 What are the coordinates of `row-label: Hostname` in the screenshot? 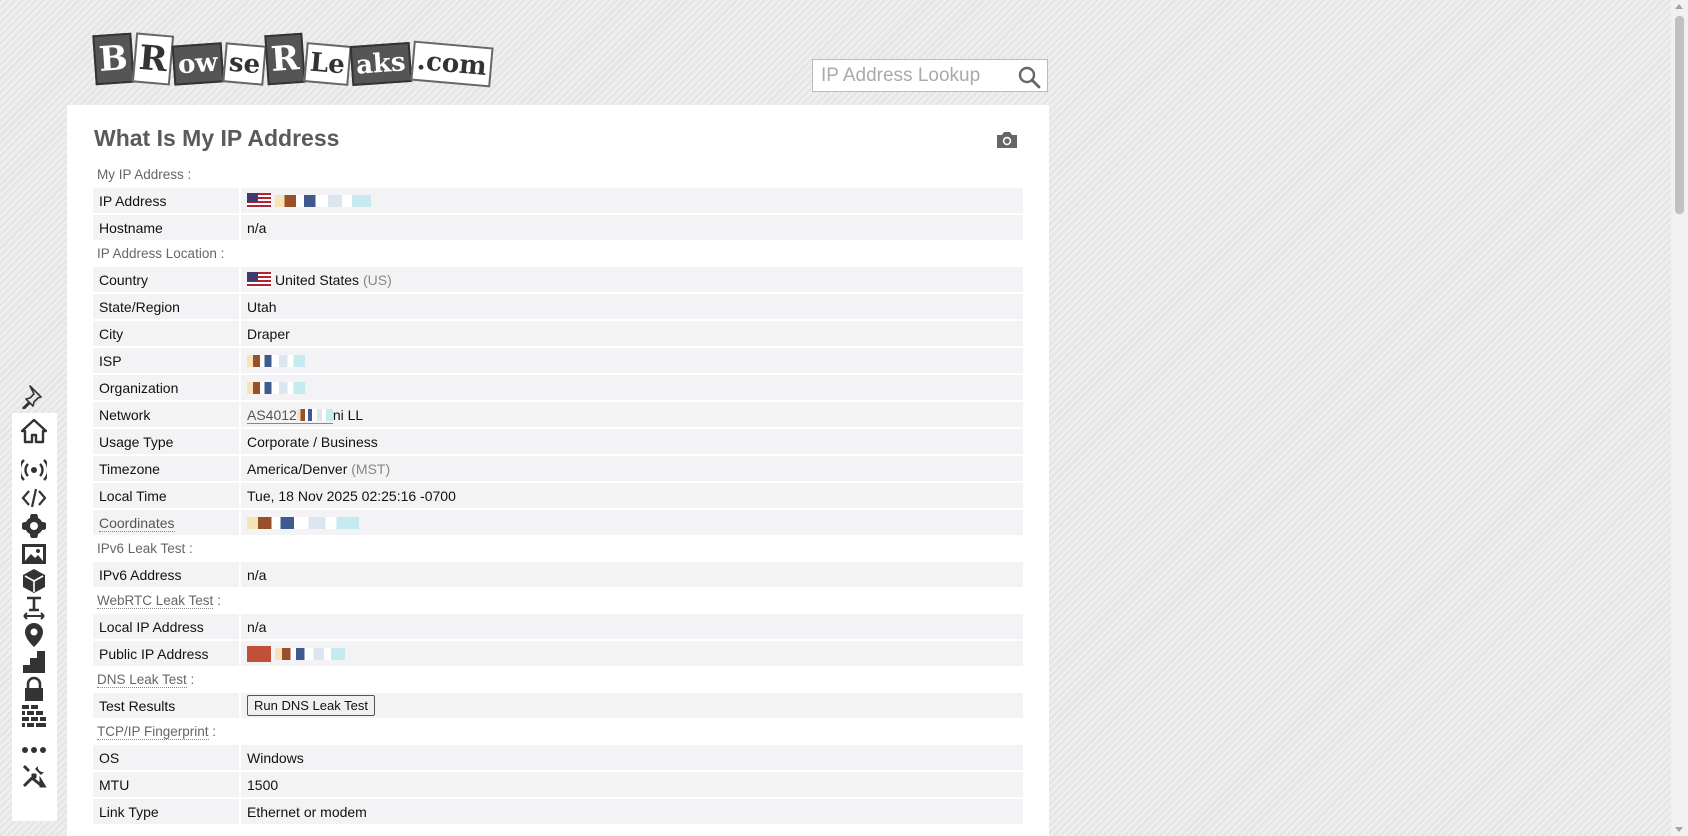 It's located at (167, 227).